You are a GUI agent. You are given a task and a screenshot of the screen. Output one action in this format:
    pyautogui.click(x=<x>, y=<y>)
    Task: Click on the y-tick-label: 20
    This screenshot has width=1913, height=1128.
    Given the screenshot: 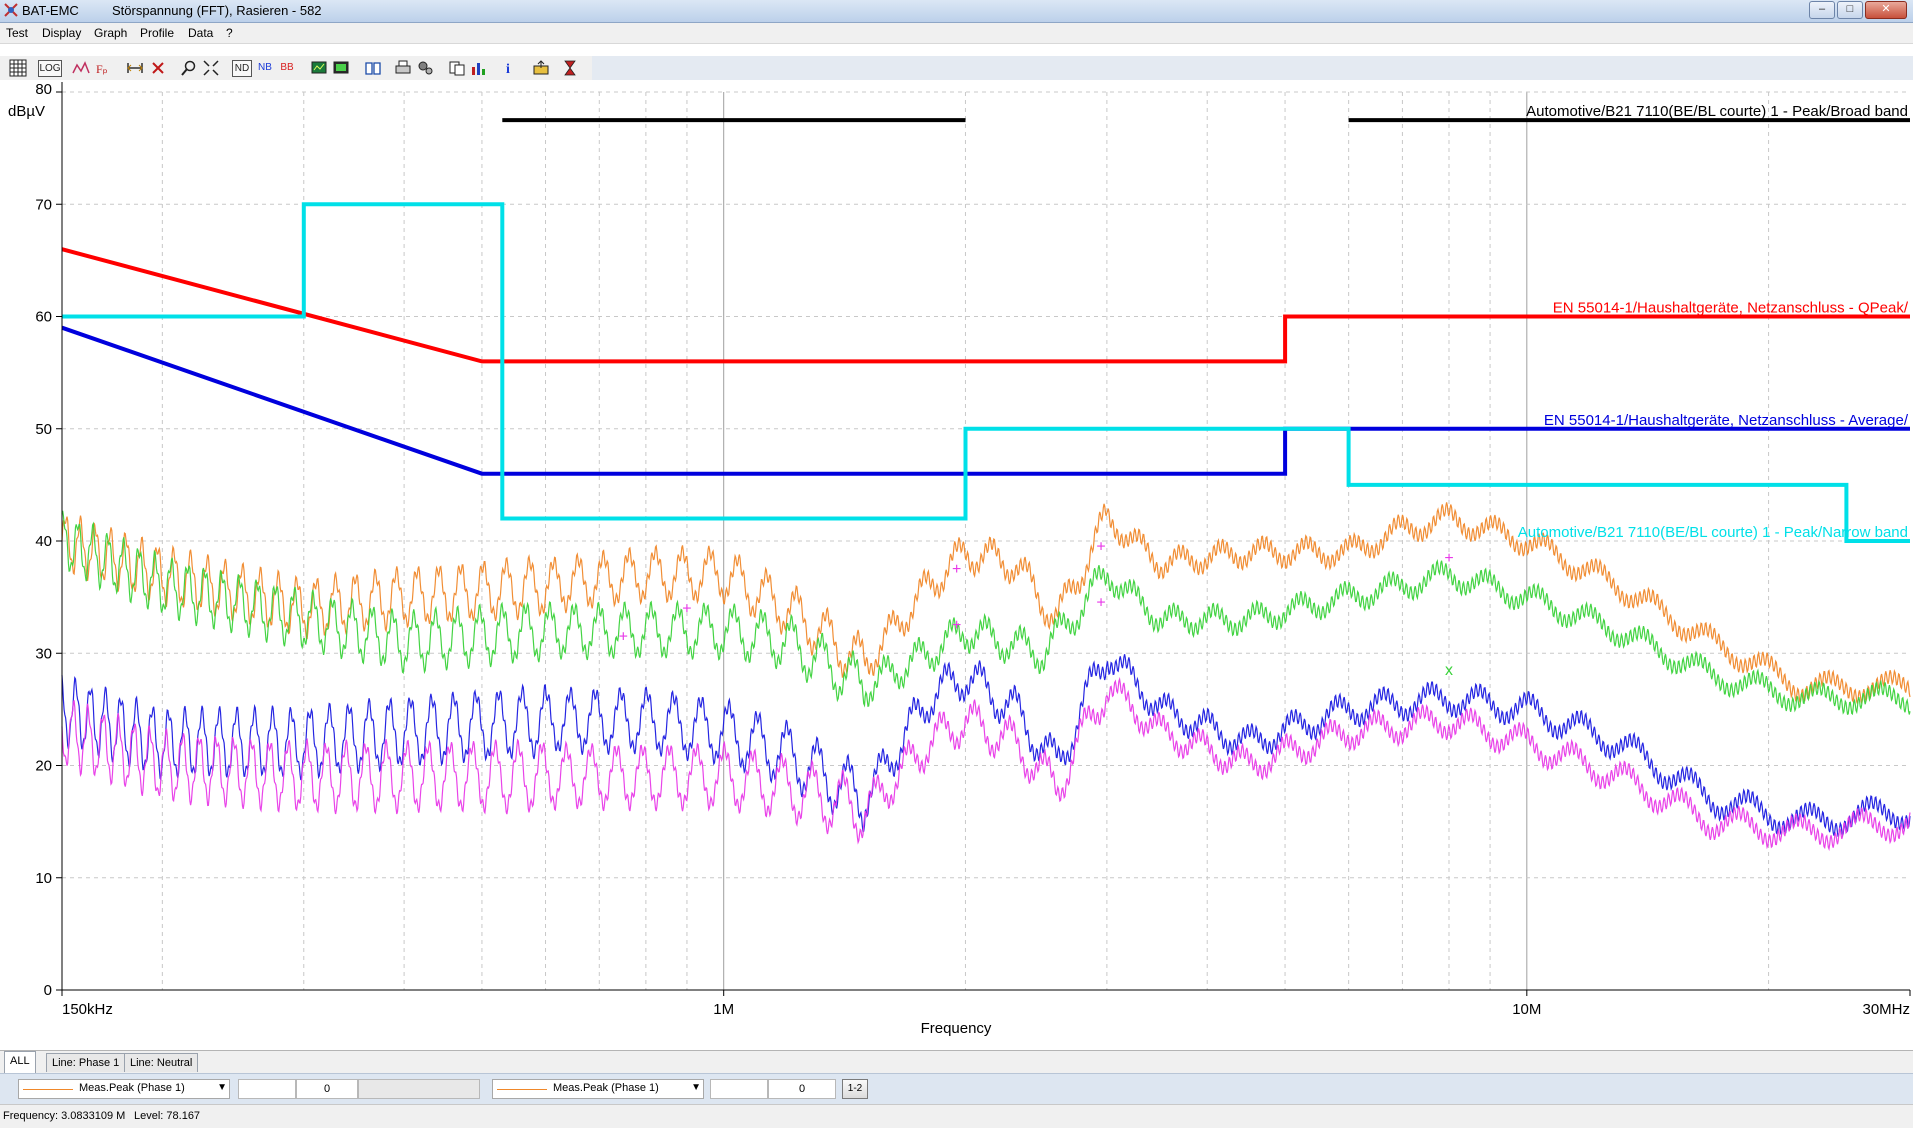 What is the action you would take?
    pyautogui.click(x=43, y=766)
    